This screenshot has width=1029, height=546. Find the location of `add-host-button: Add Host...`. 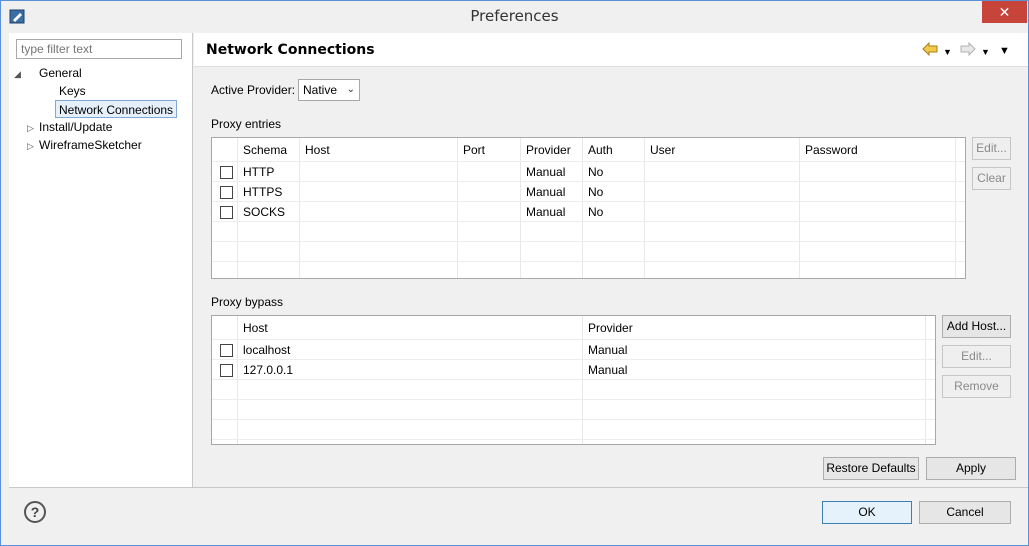

add-host-button: Add Host... is located at coordinates (976, 326).